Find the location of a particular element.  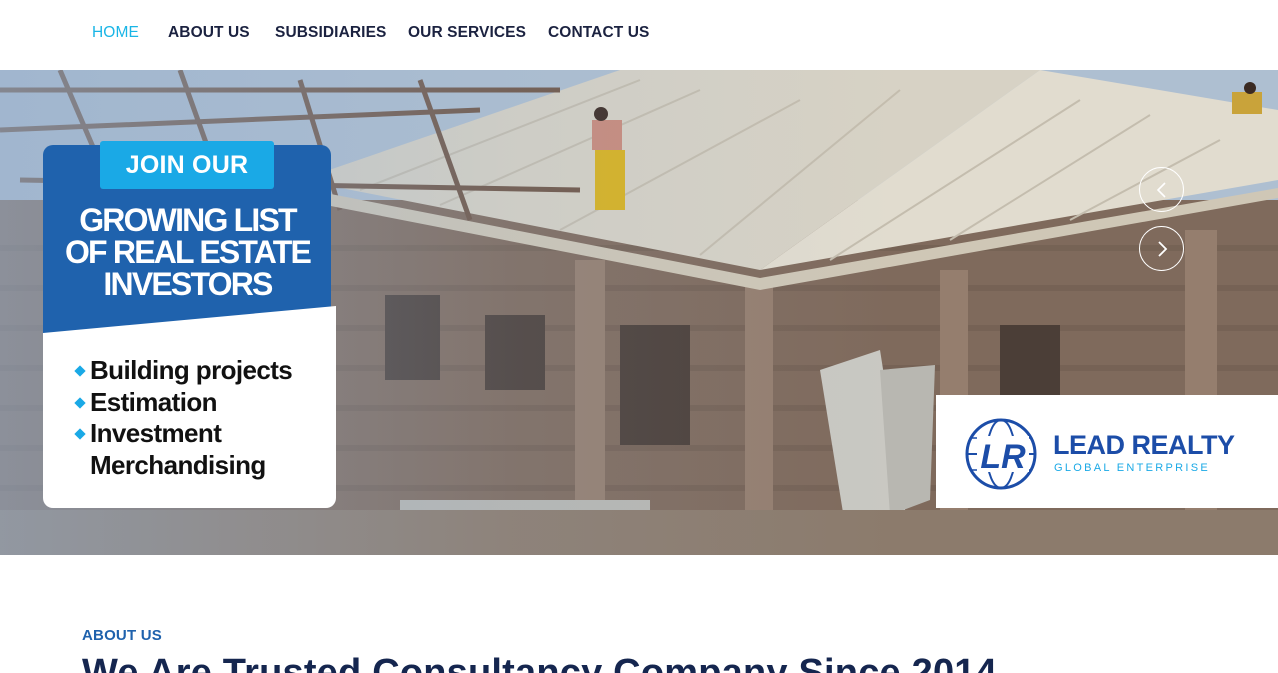

nav-contact-us: CONTACT US is located at coordinates (598, 33).